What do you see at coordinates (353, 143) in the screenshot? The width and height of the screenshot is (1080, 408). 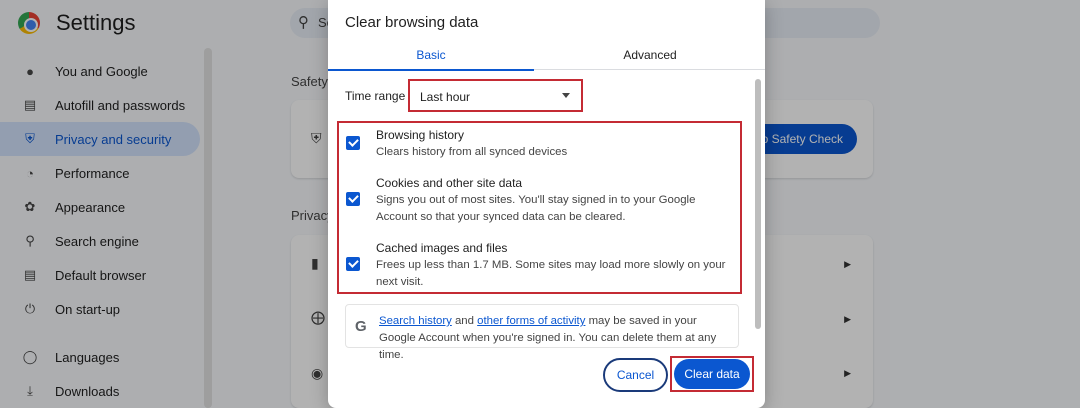 I see `browsing-history-checkbox` at bounding box center [353, 143].